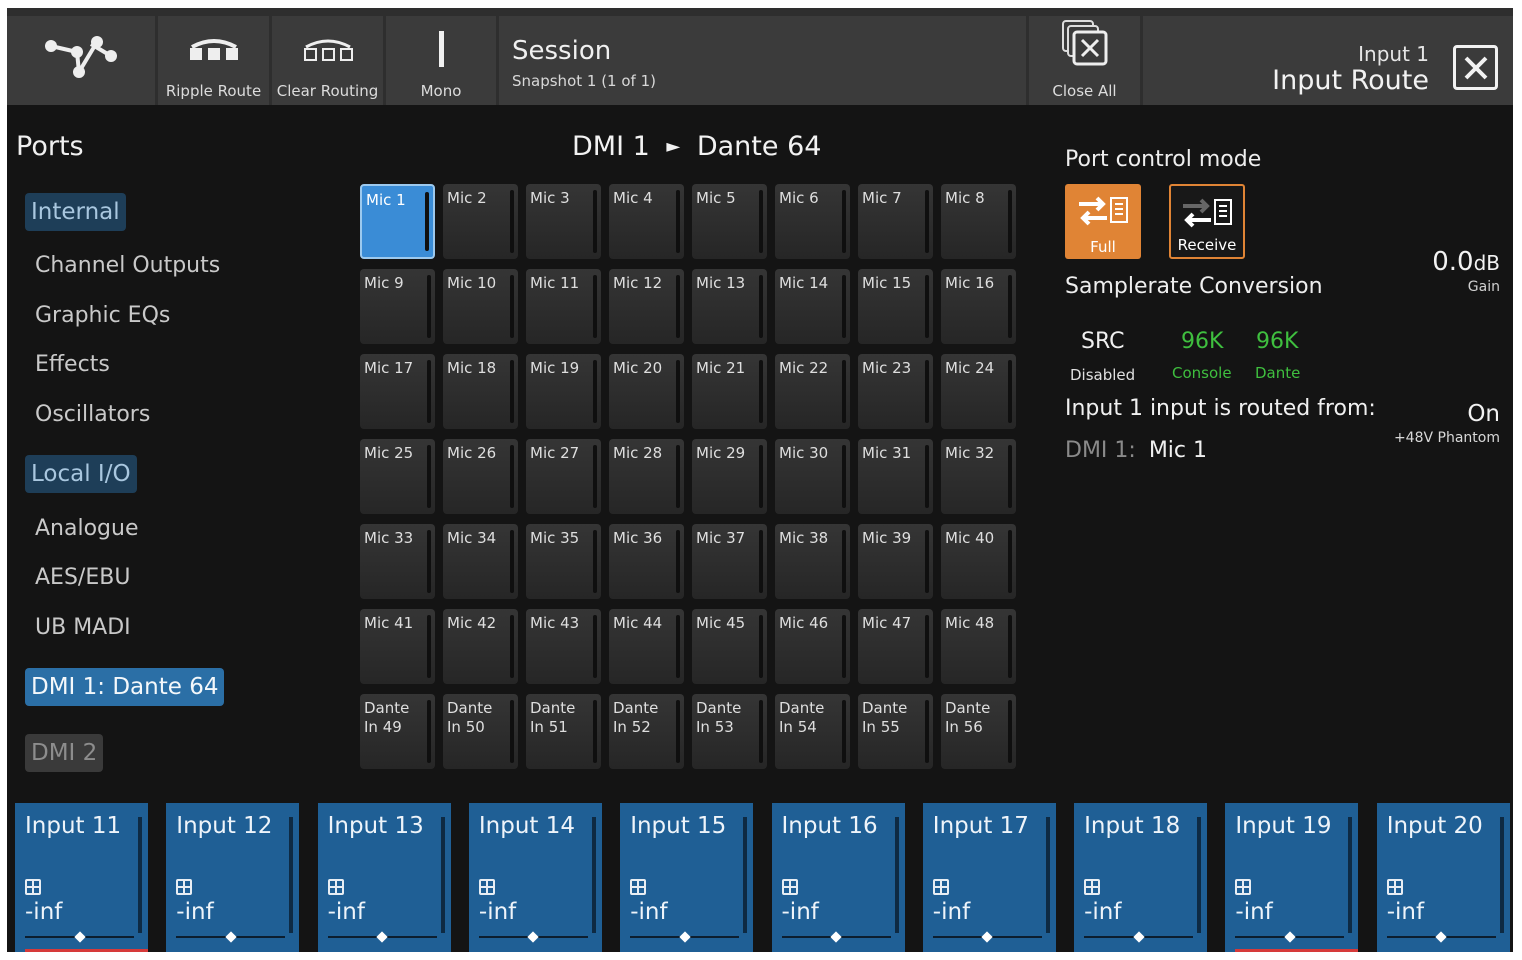 The width and height of the screenshot is (1522, 960). What do you see at coordinates (729, 306) in the screenshot?
I see `port-cell: Mic 13` at bounding box center [729, 306].